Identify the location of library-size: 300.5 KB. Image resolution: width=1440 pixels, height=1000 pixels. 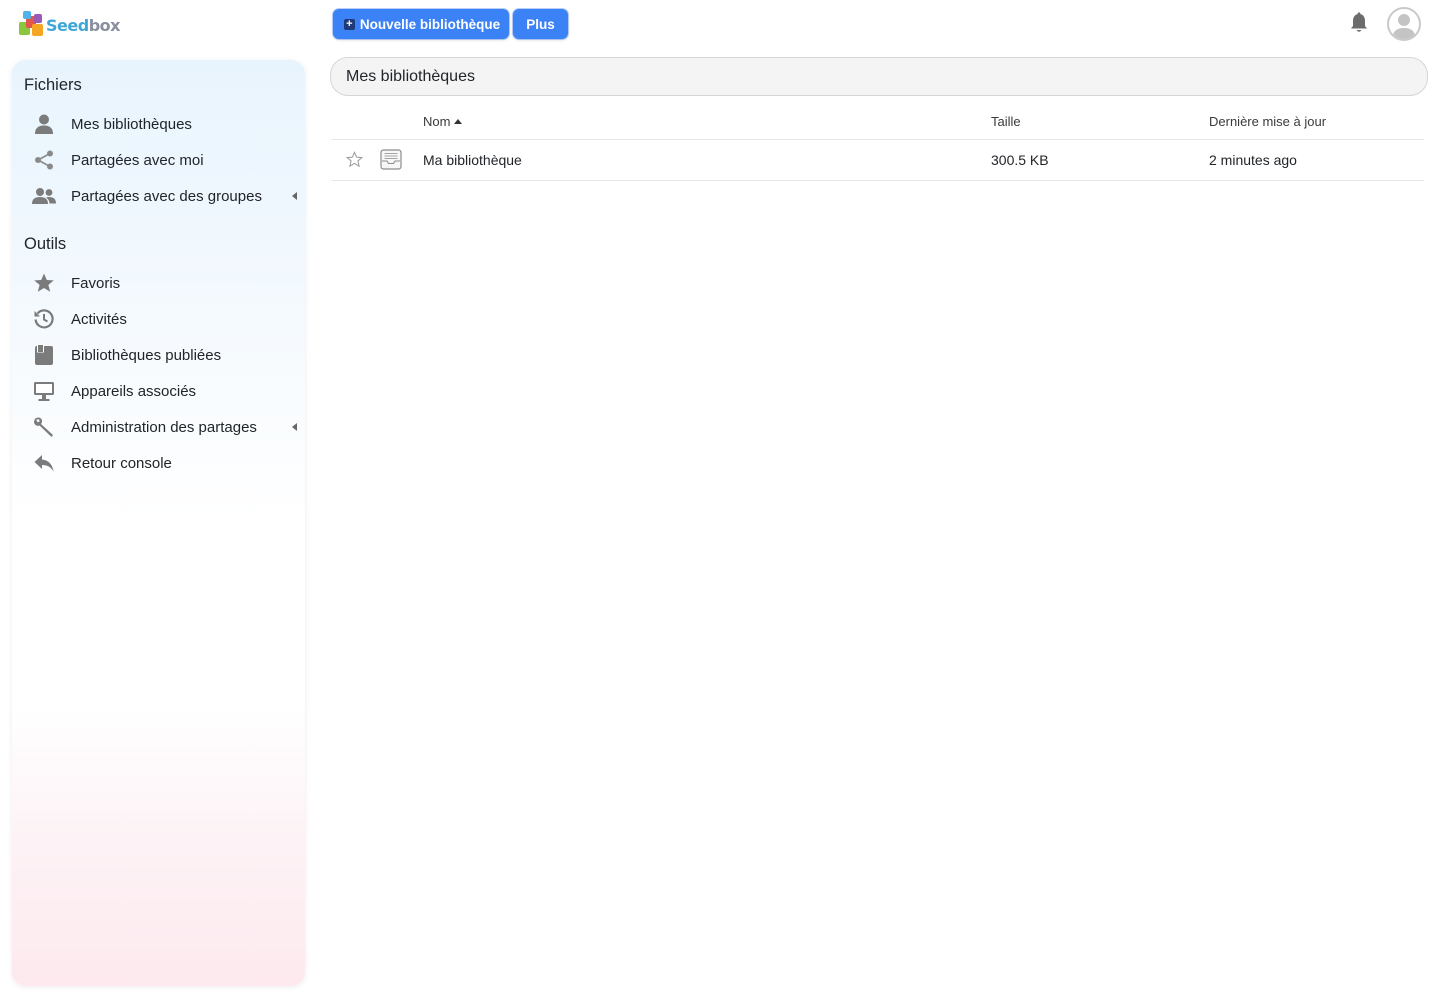
(1020, 160).